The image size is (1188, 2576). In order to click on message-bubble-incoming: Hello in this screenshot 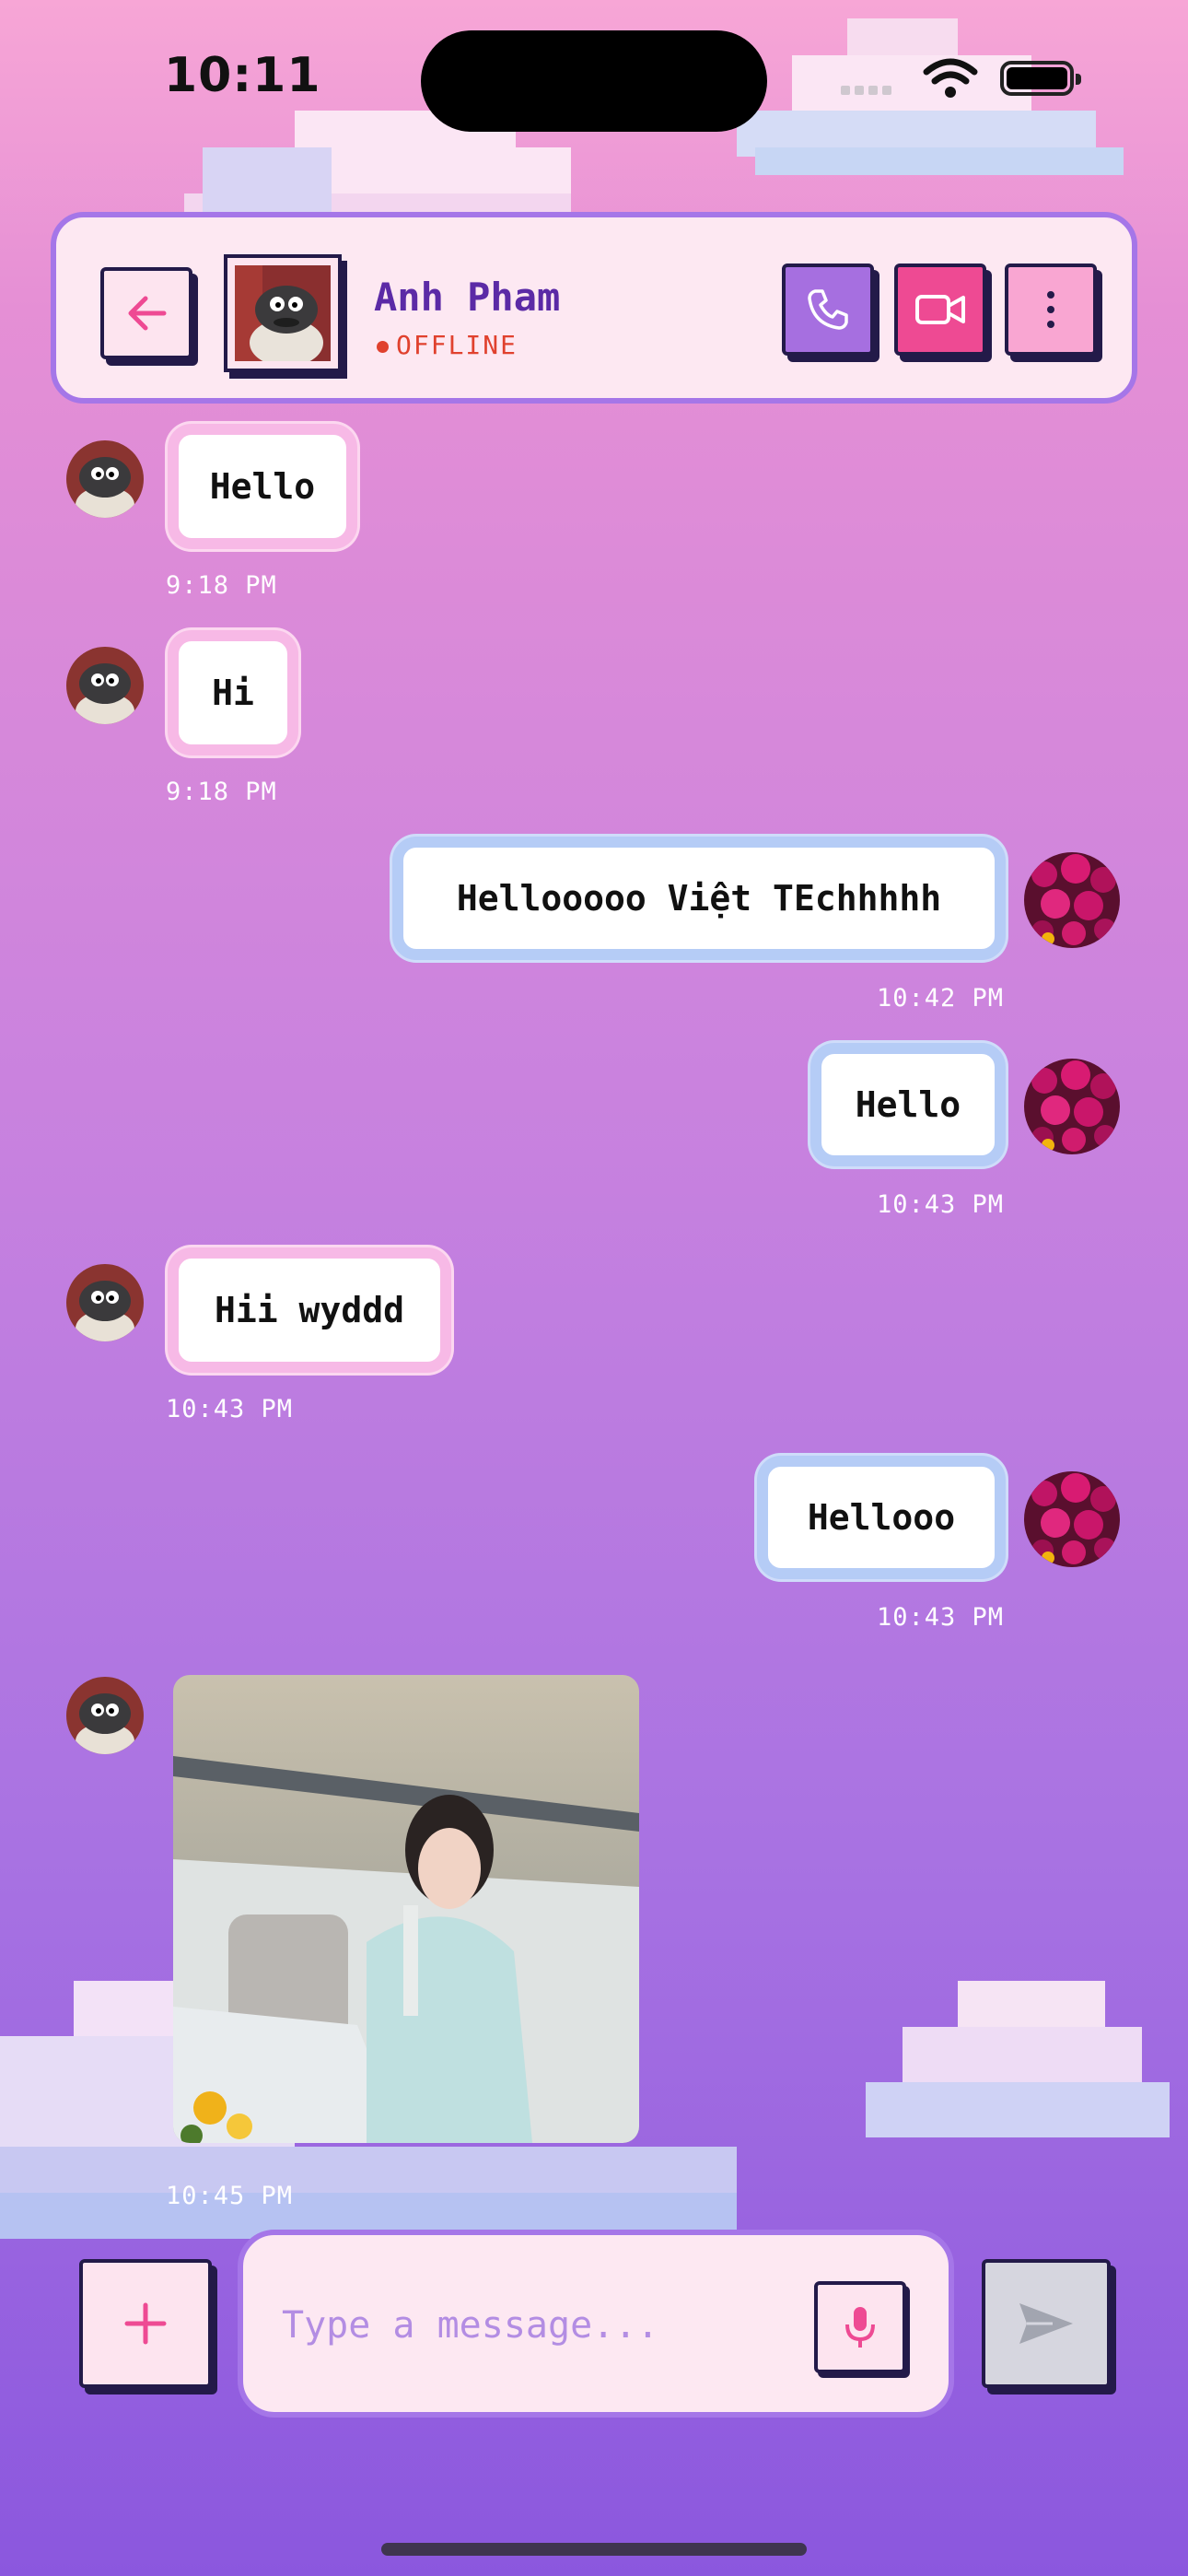, I will do `click(262, 486)`.